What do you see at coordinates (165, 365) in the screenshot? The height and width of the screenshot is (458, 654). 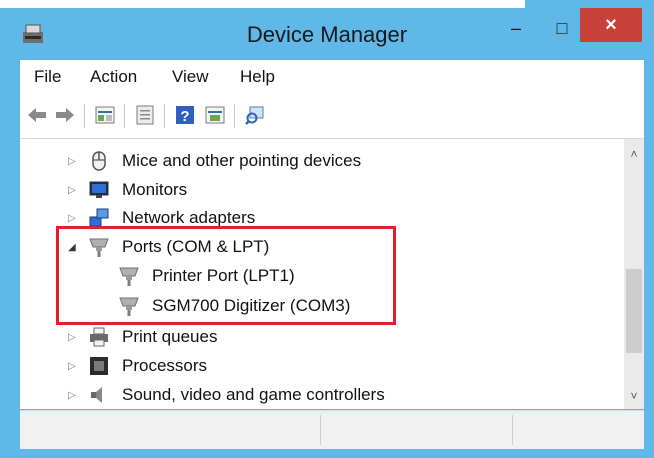 I see `tree-item-label: Processors` at bounding box center [165, 365].